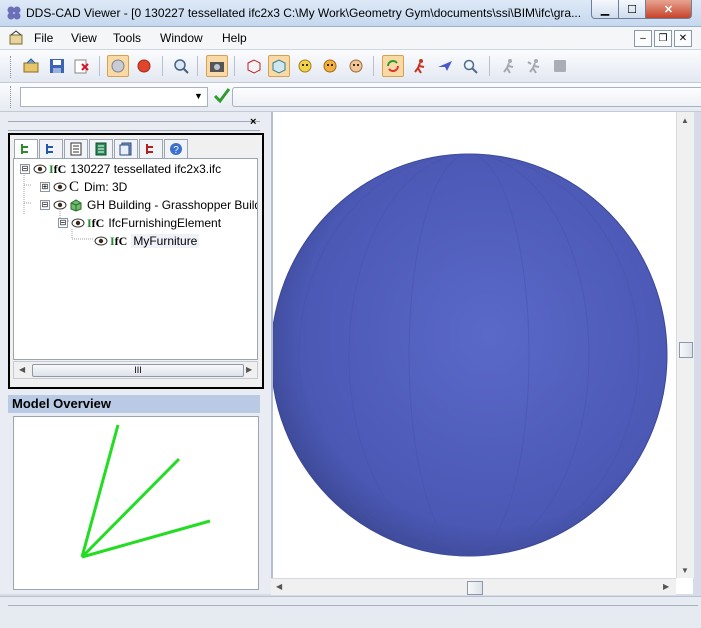 This screenshot has width=701, height=628. Describe the element at coordinates (127, 38) in the screenshot. I see `menu-tools: Tools` at that location.